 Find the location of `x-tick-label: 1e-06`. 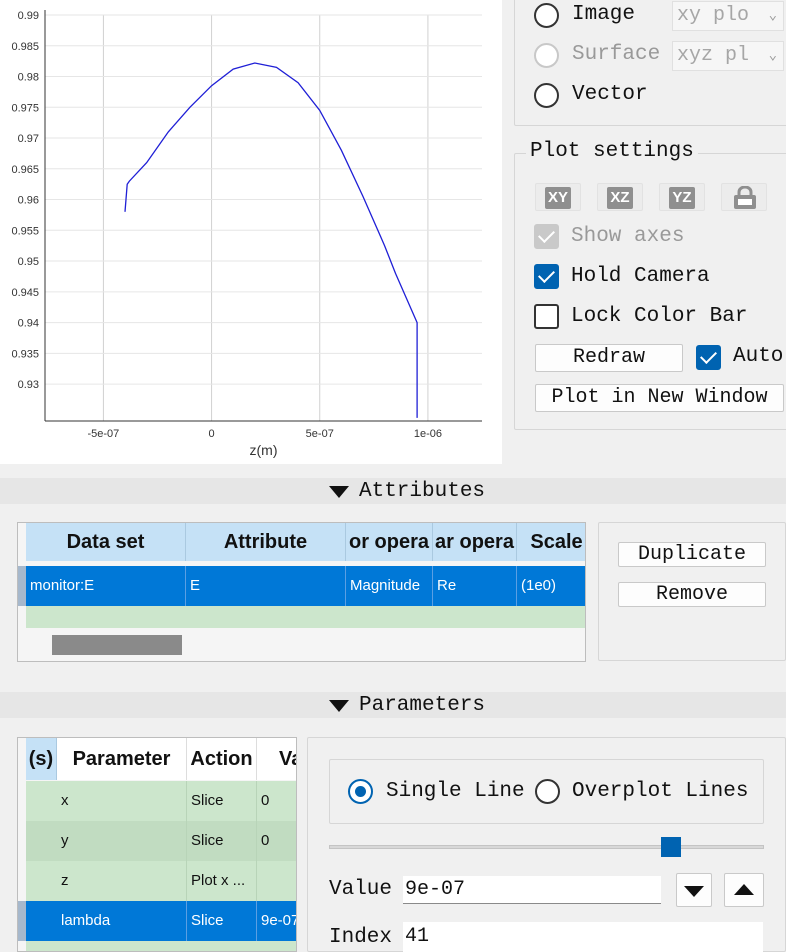

x-tick-label: 1e-06 is located at coordinates (428, 434).